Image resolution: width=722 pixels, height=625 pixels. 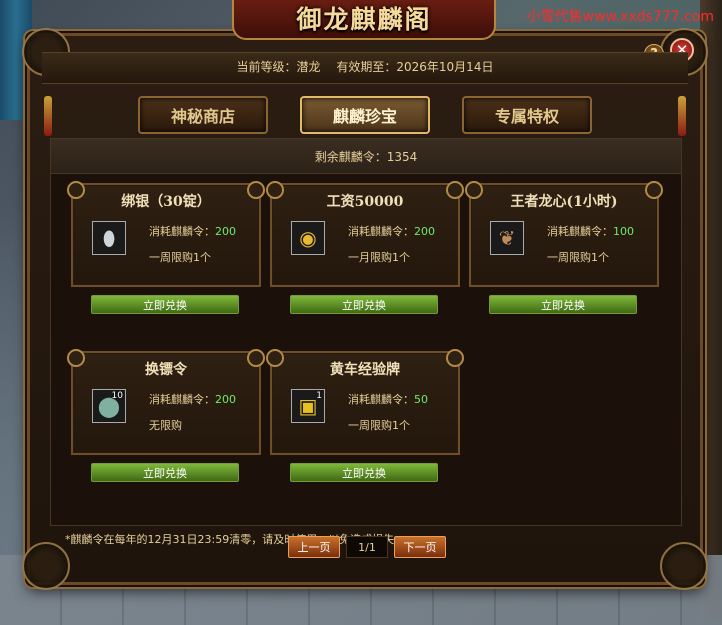 I want to click on window-title: 御龙麒麟阁, so click(x=364, y=20).